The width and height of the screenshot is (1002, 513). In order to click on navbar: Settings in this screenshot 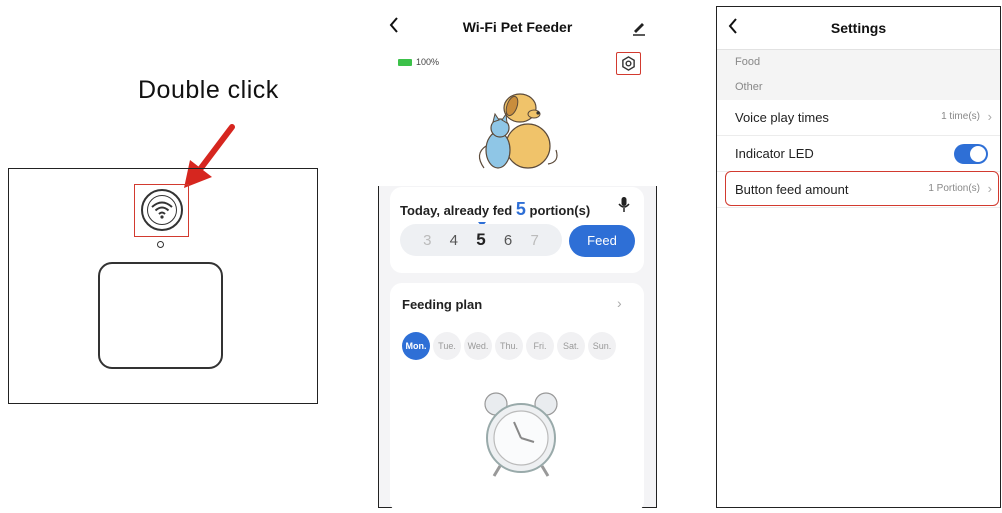, I will do `click(858, 28)`.